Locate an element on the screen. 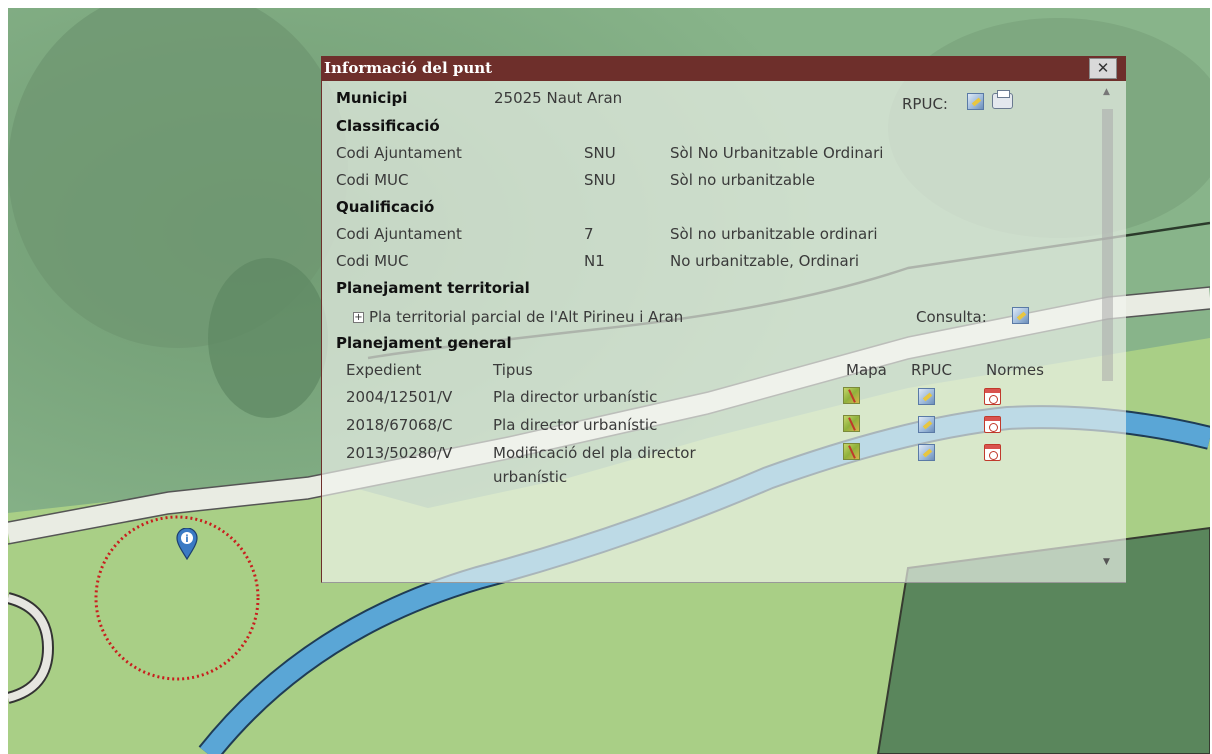 The width and height of the screenshot is (1212, 754). class-row-name: Codi MUC is located at coordinates (372, 180).